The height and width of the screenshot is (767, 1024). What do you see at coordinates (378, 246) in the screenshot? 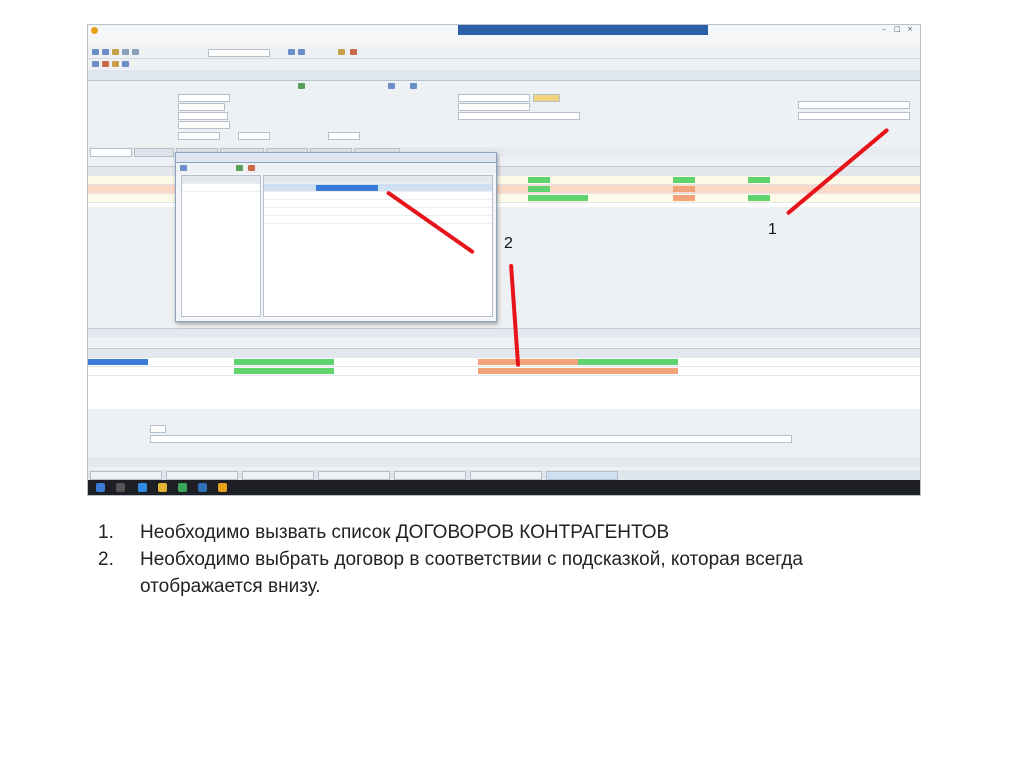
I see `contracts-list` at bounding box center [378, 246].